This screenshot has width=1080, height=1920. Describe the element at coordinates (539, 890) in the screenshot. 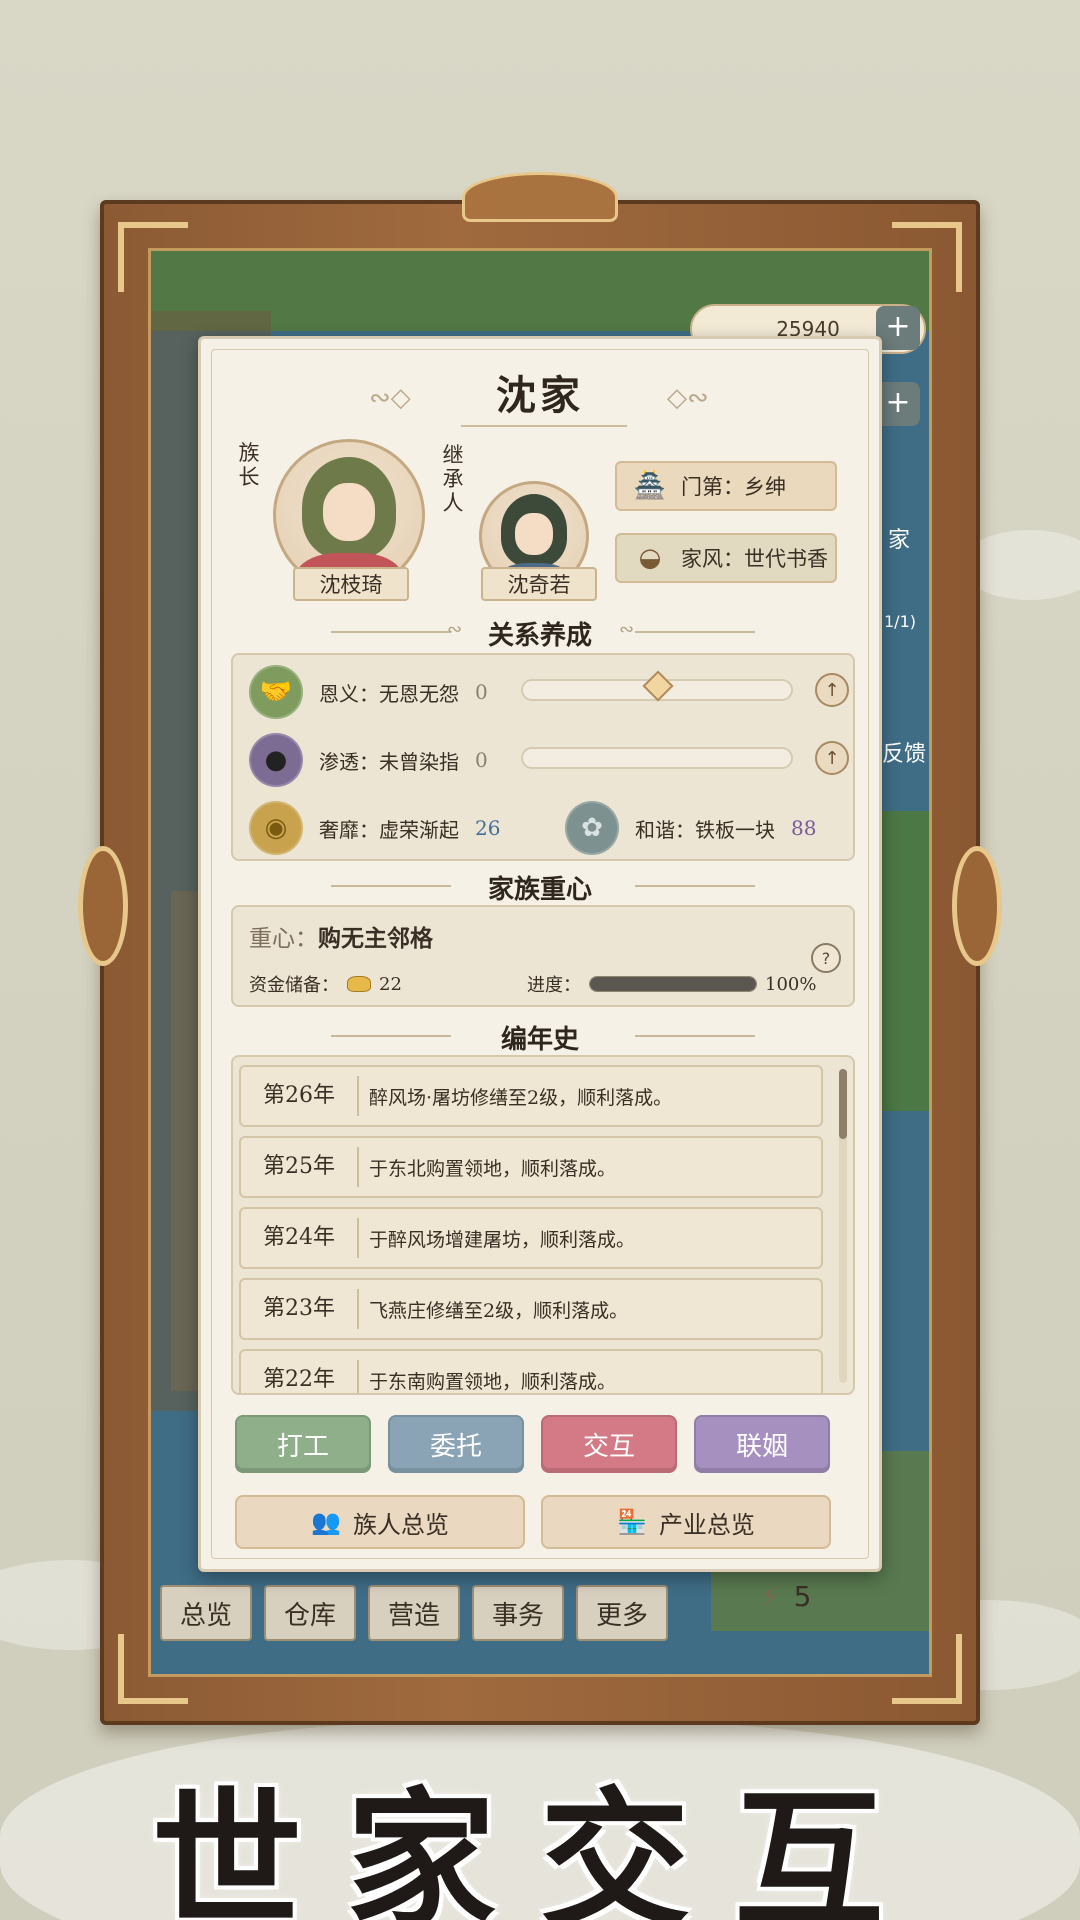

I see `focus-title: 家族重心` at that location.